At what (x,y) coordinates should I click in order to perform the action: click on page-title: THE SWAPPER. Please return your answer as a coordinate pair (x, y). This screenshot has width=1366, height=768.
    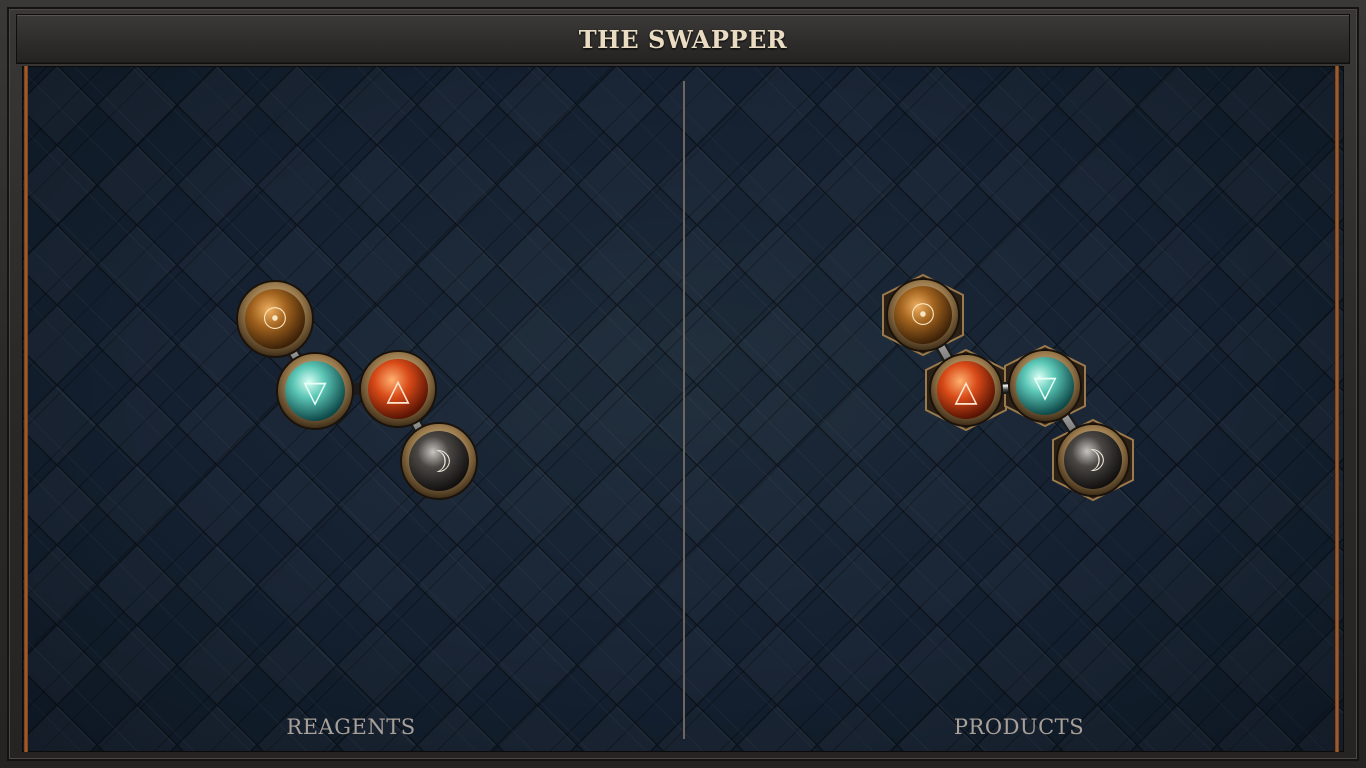
    Looking at the image, I should click on (683, 39).